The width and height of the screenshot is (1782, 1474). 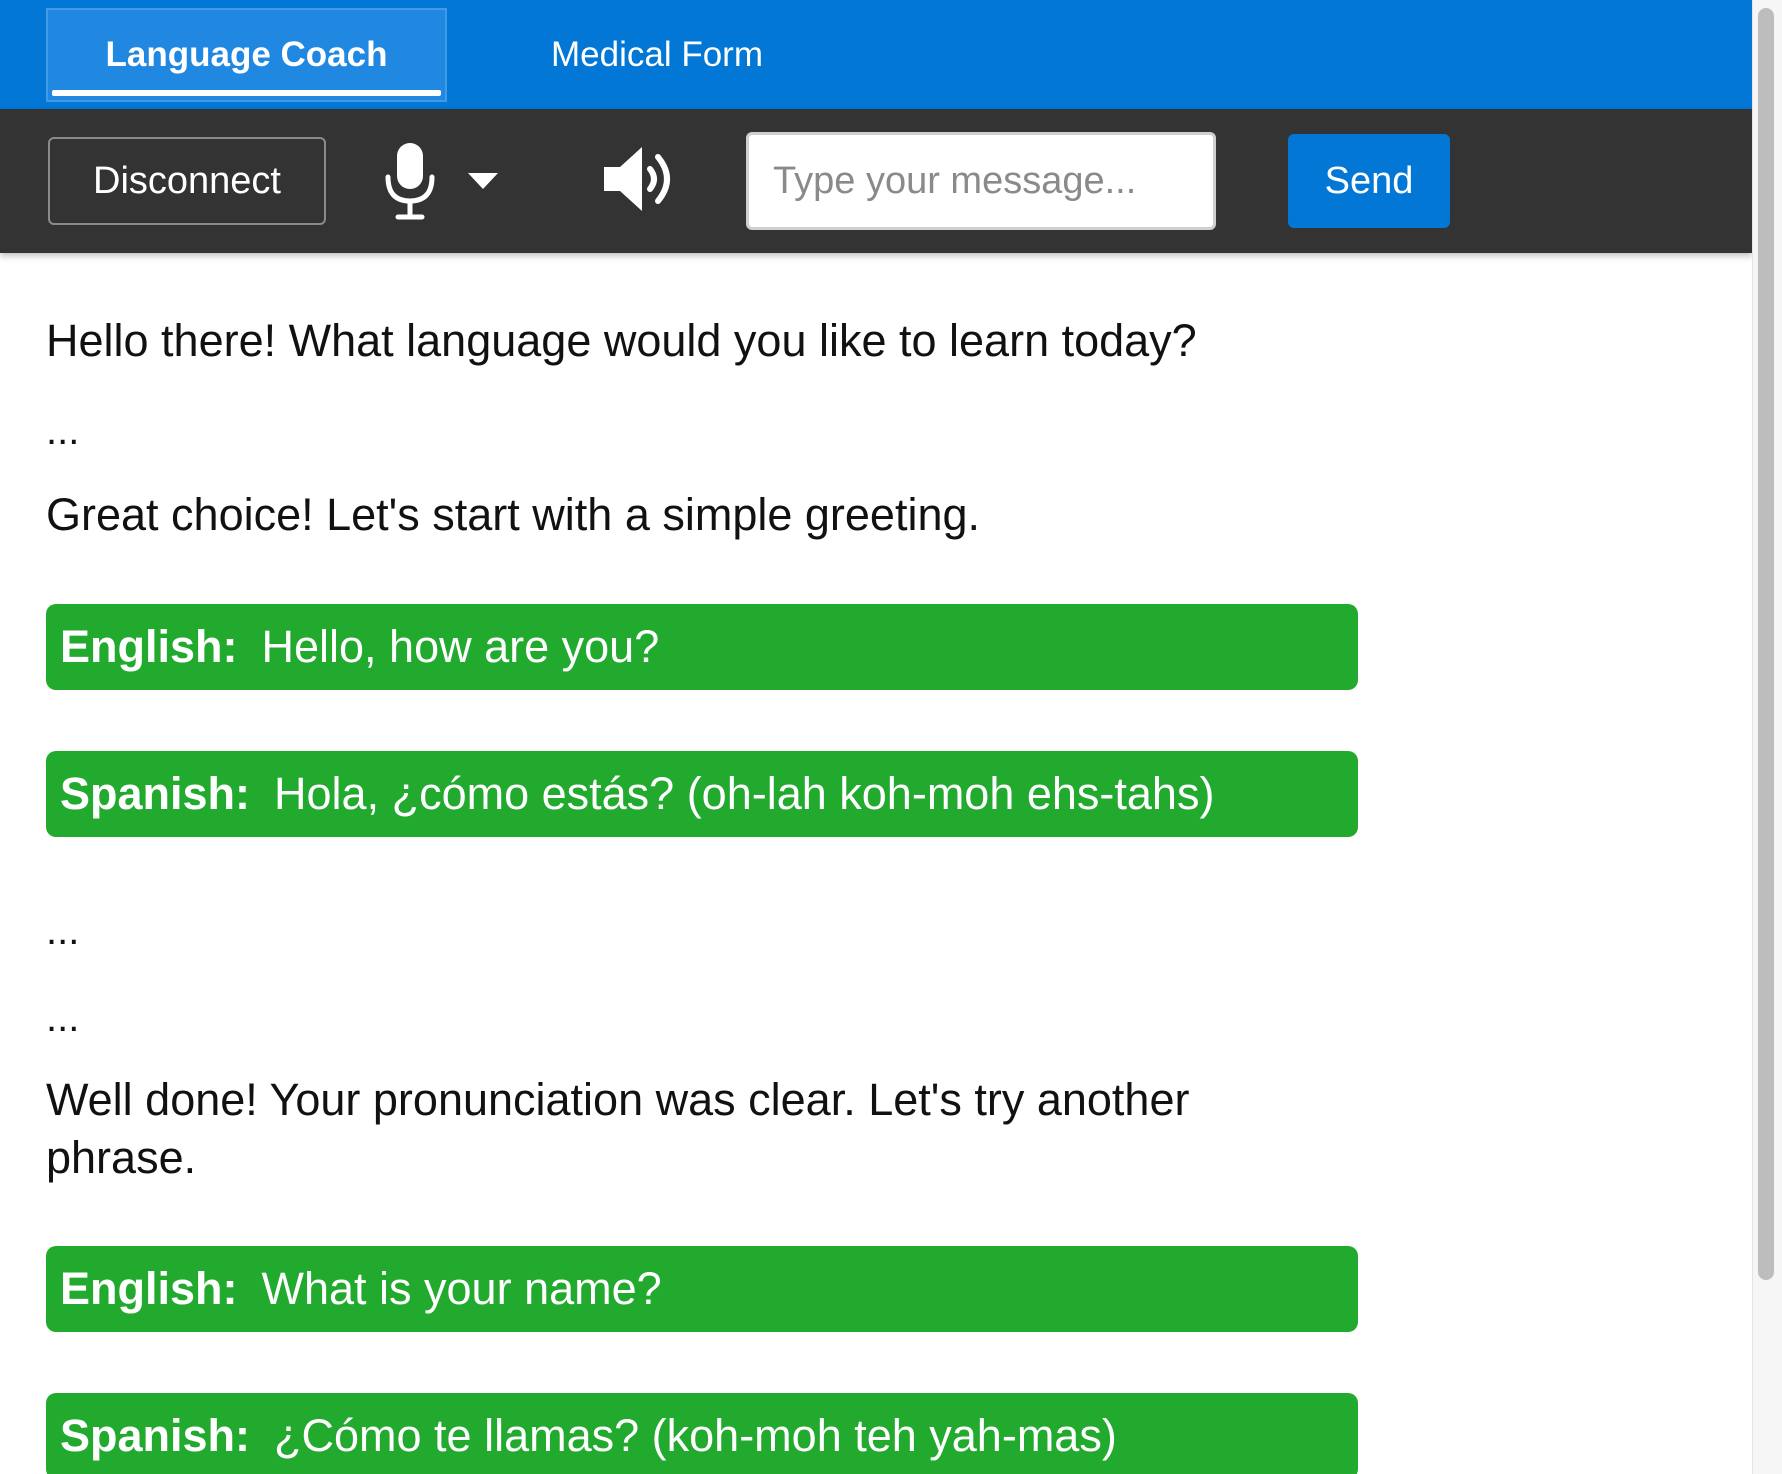 I want to click on tab-medical-form: Medical Form, so click(x=657, y=55).